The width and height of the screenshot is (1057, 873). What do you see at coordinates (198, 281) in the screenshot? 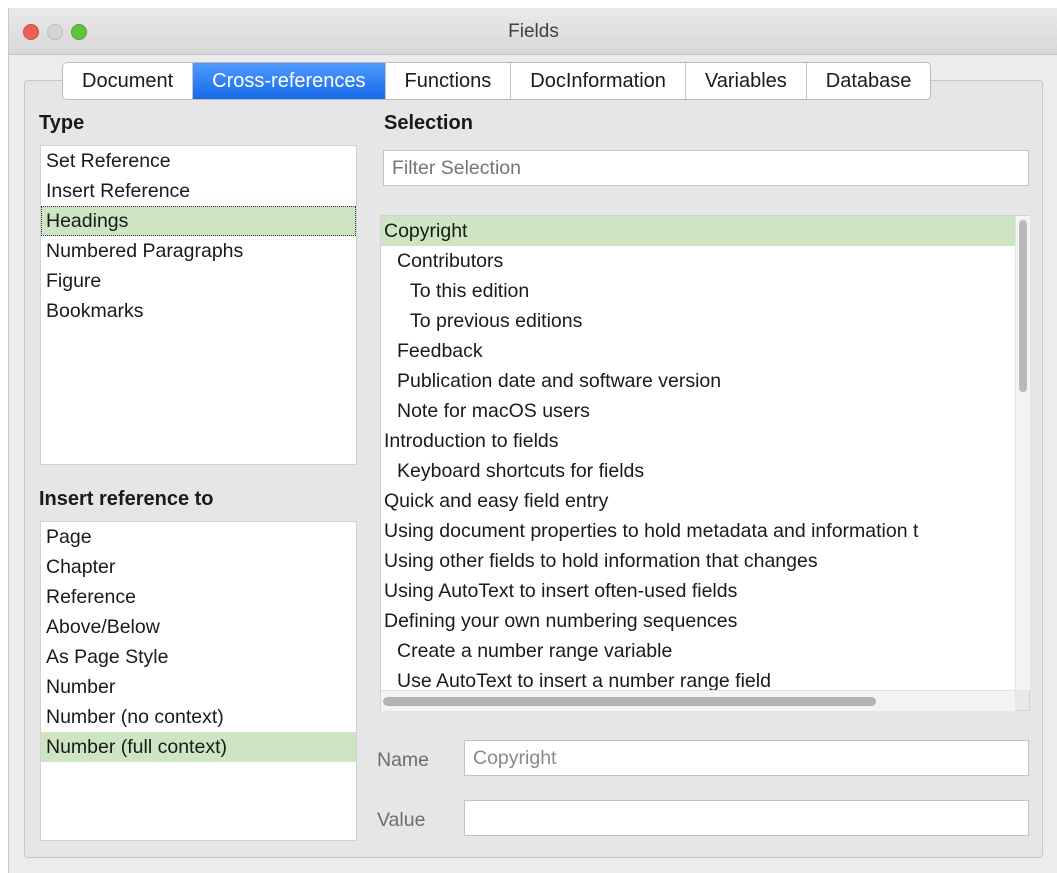
I see `type-item-figure: Figure` at bounding box center [198, 281].